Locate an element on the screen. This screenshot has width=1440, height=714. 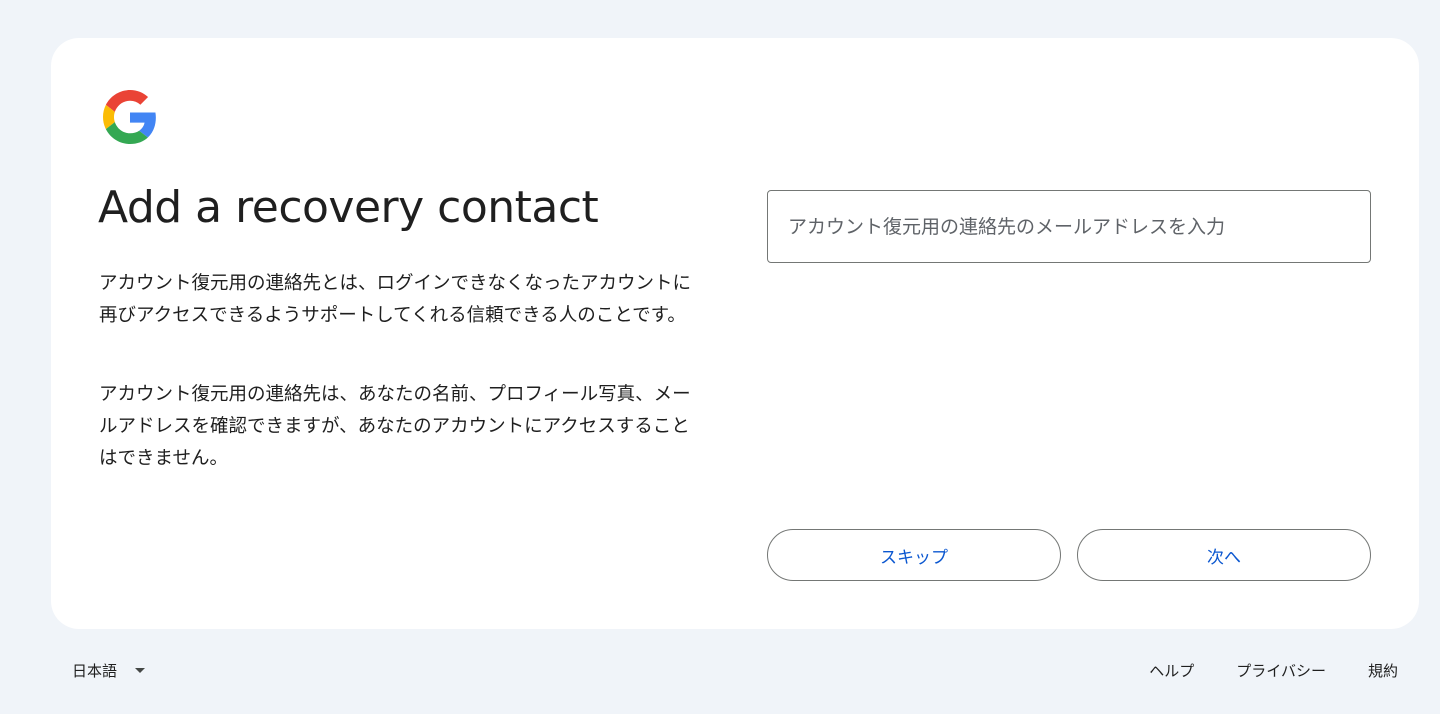
skip-button: スキップ is located at coordinates (914, 555).